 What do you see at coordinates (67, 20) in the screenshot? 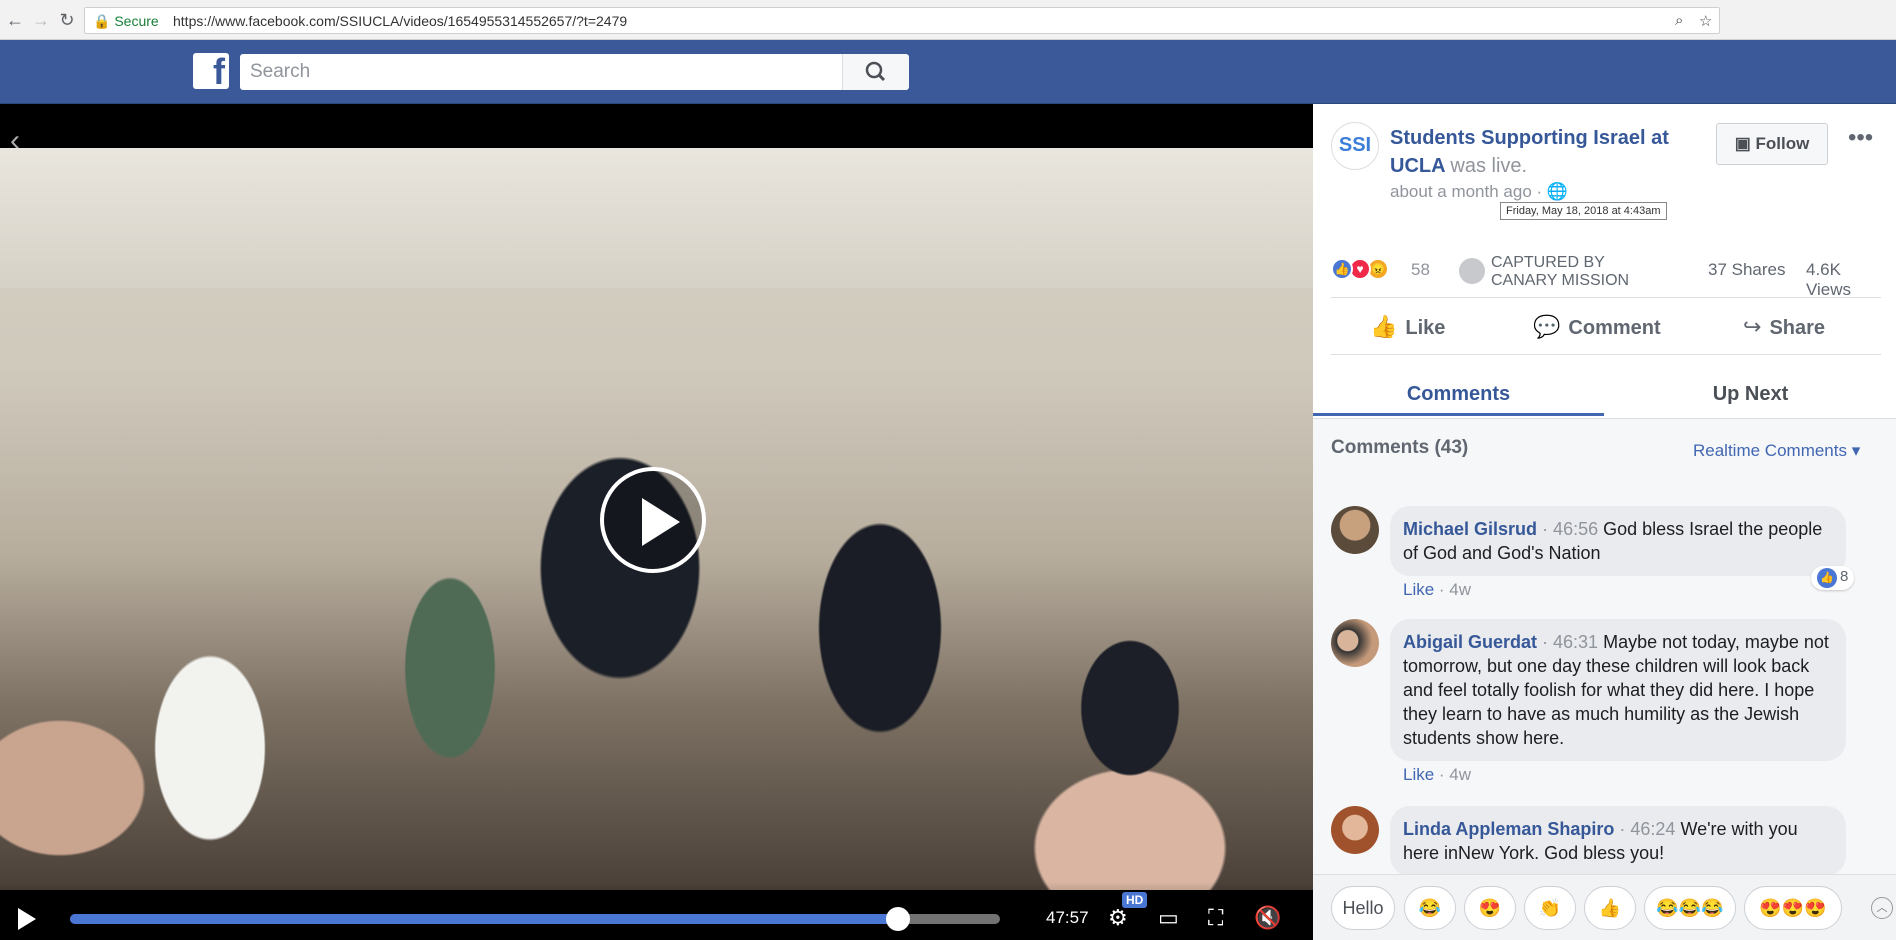
I see `reload-icon: ↻` at bounding box center [67, 20].